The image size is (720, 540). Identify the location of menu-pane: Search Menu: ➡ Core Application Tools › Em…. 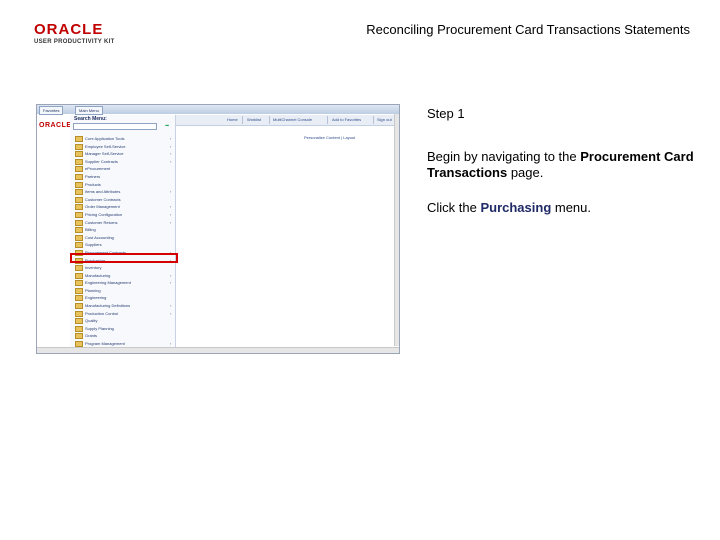
(123, 234).